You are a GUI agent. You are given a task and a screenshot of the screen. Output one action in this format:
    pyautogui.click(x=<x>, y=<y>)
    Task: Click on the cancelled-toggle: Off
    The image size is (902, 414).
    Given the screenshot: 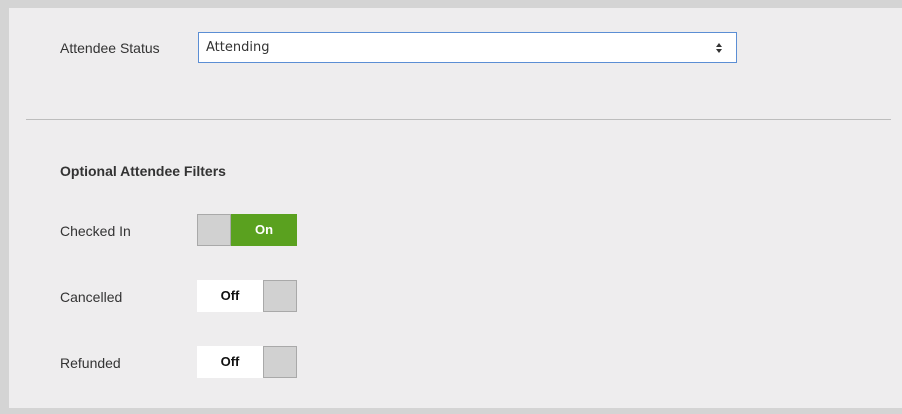 What is the action you would take?
    pyautogui.click(x=247, y=296)
    